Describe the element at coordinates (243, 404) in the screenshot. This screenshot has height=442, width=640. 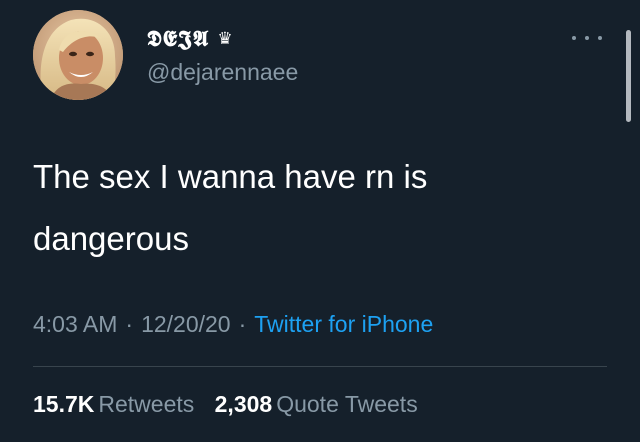
I see `quote-tweets-count: 2,308` at that location.